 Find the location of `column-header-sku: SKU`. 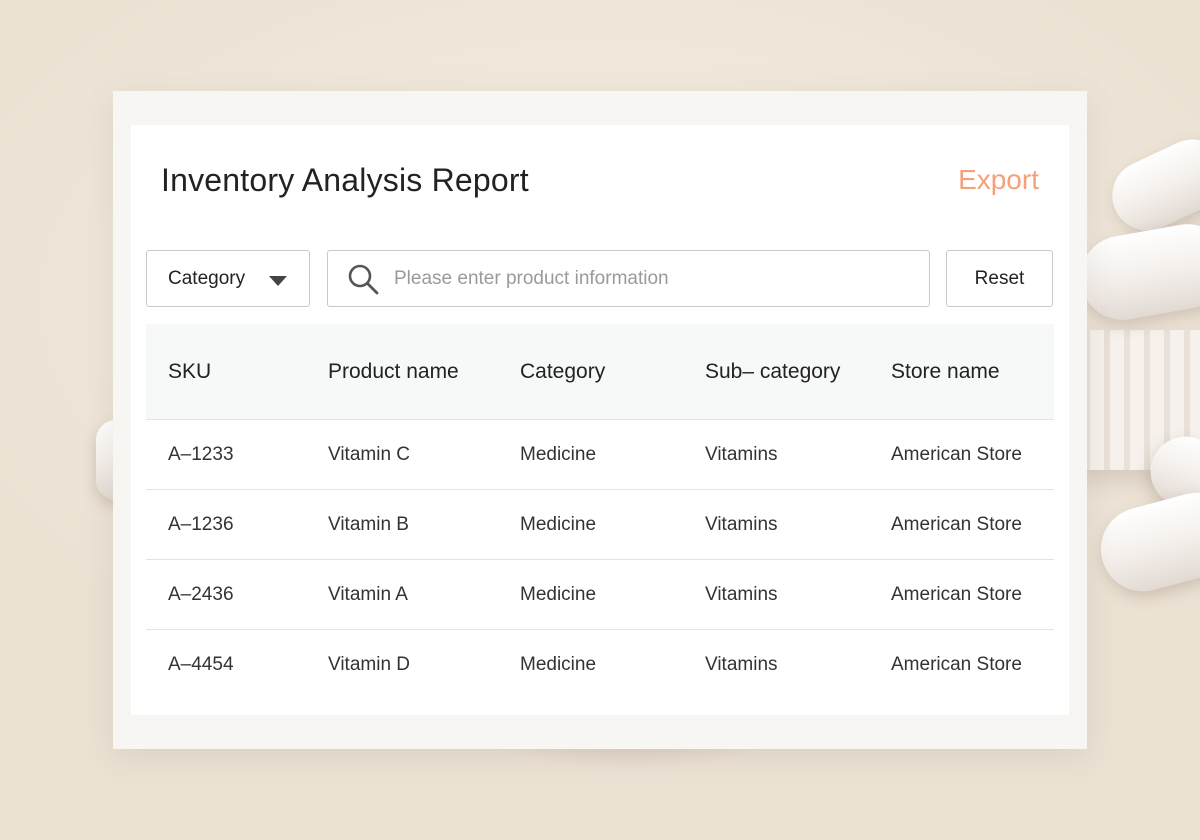

column-header-sku: SKU is located at coordinates (189, 371).